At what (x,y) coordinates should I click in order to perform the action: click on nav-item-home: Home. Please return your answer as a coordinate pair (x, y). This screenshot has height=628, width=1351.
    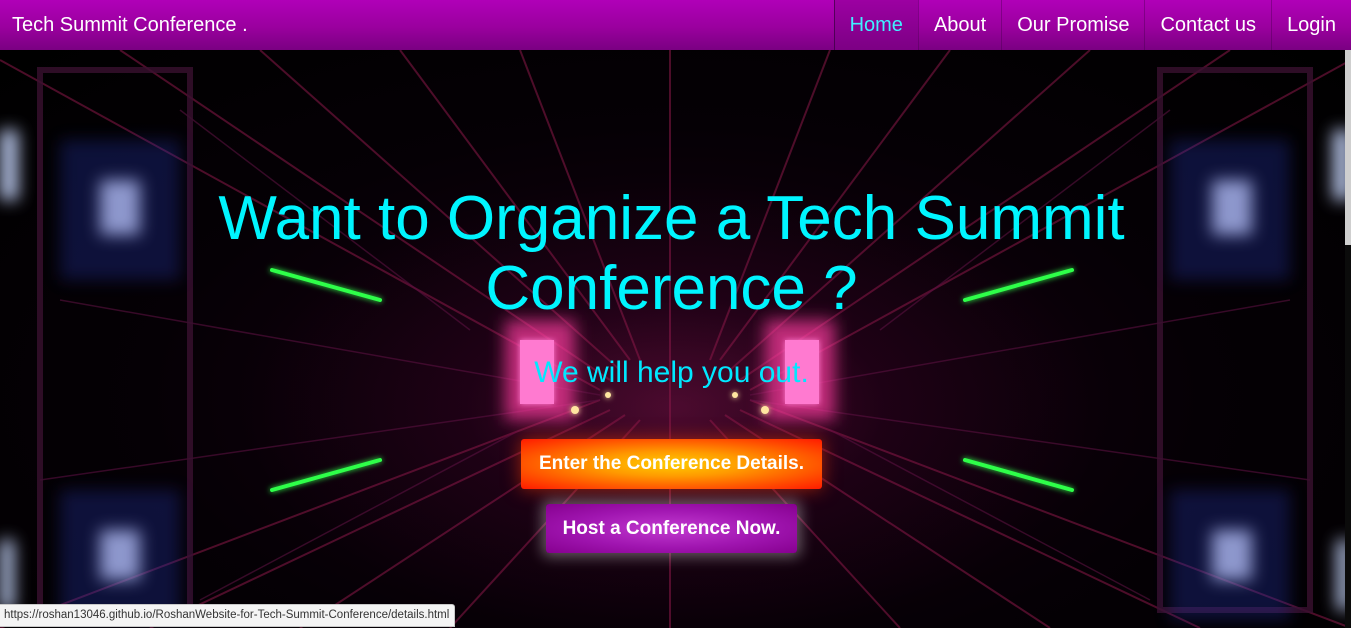
    Looking at the image, I should click on (875, 25).